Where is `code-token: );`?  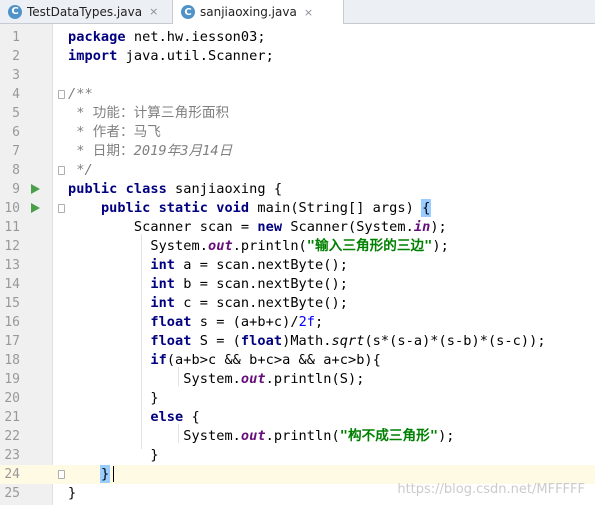
code-token: ); is located at coordinates (438, 227).